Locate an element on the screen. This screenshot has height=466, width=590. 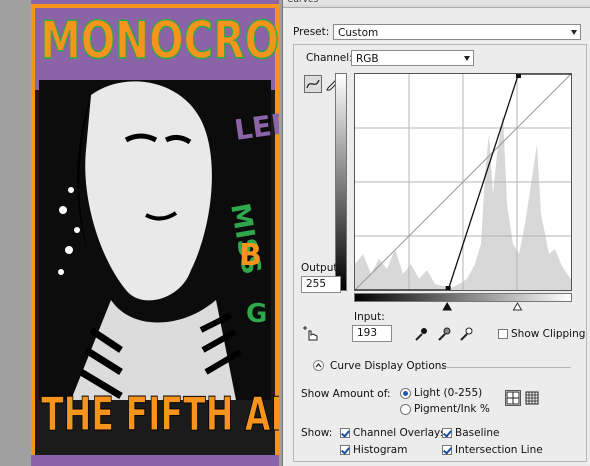
histogram-checkbox is located at coordinates (345, 450).